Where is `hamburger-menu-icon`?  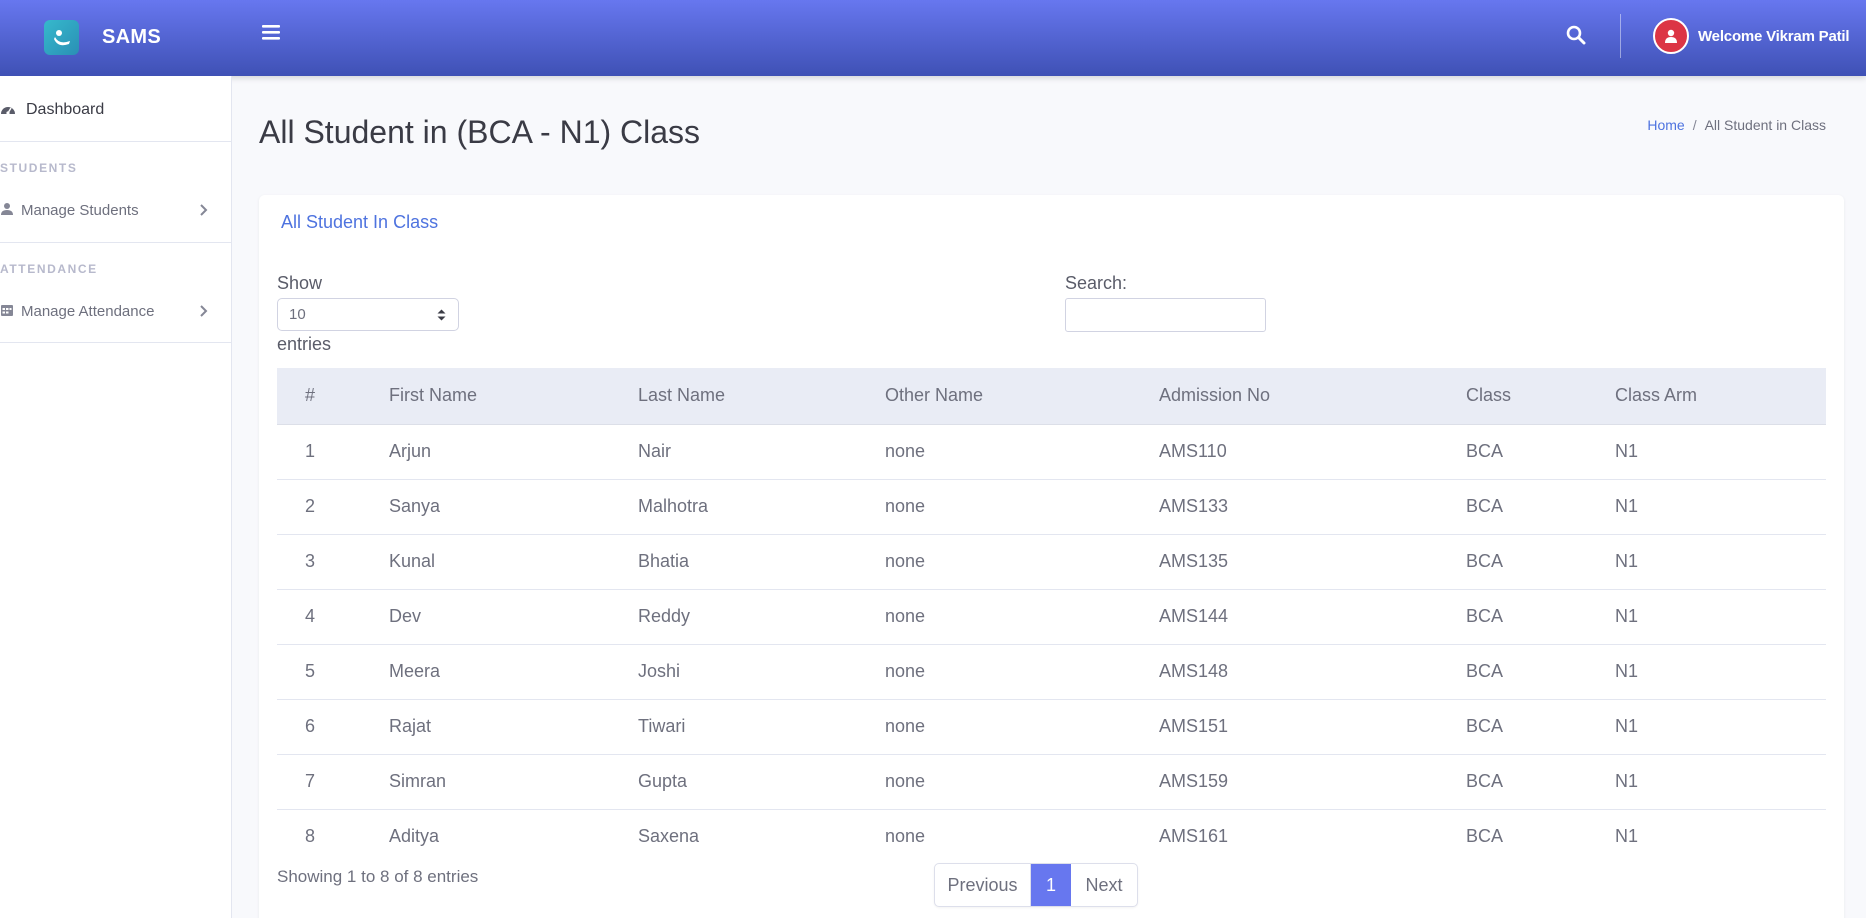 hamburger-menu-icon is located at coordinates (272, 36).